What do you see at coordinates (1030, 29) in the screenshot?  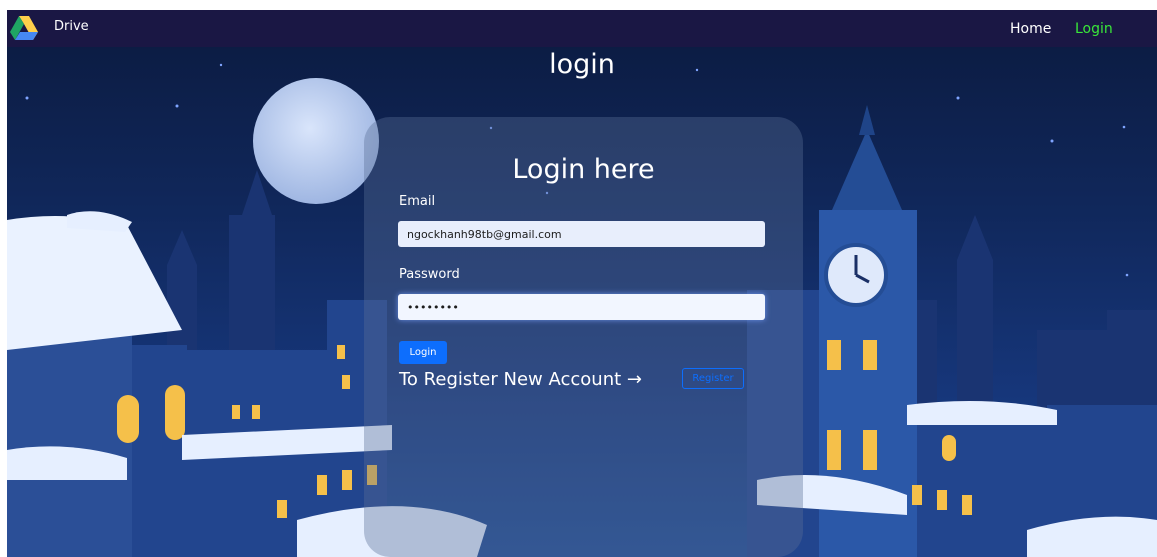 I see `nav-home-link: Home` at bounding box center [1030, 29].